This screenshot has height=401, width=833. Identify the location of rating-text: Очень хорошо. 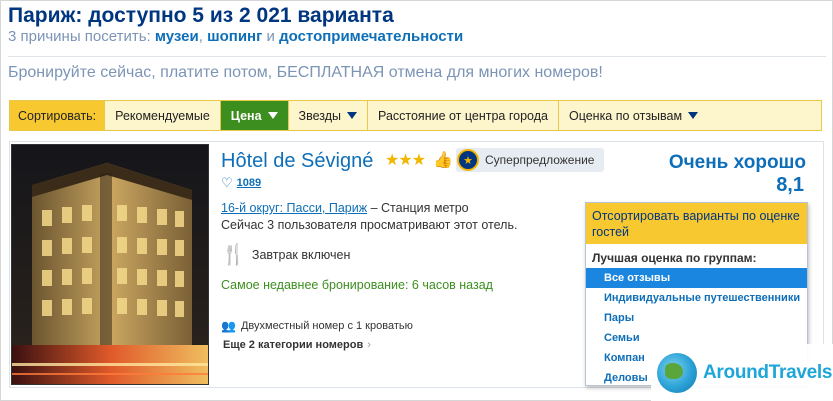
(737, 163).